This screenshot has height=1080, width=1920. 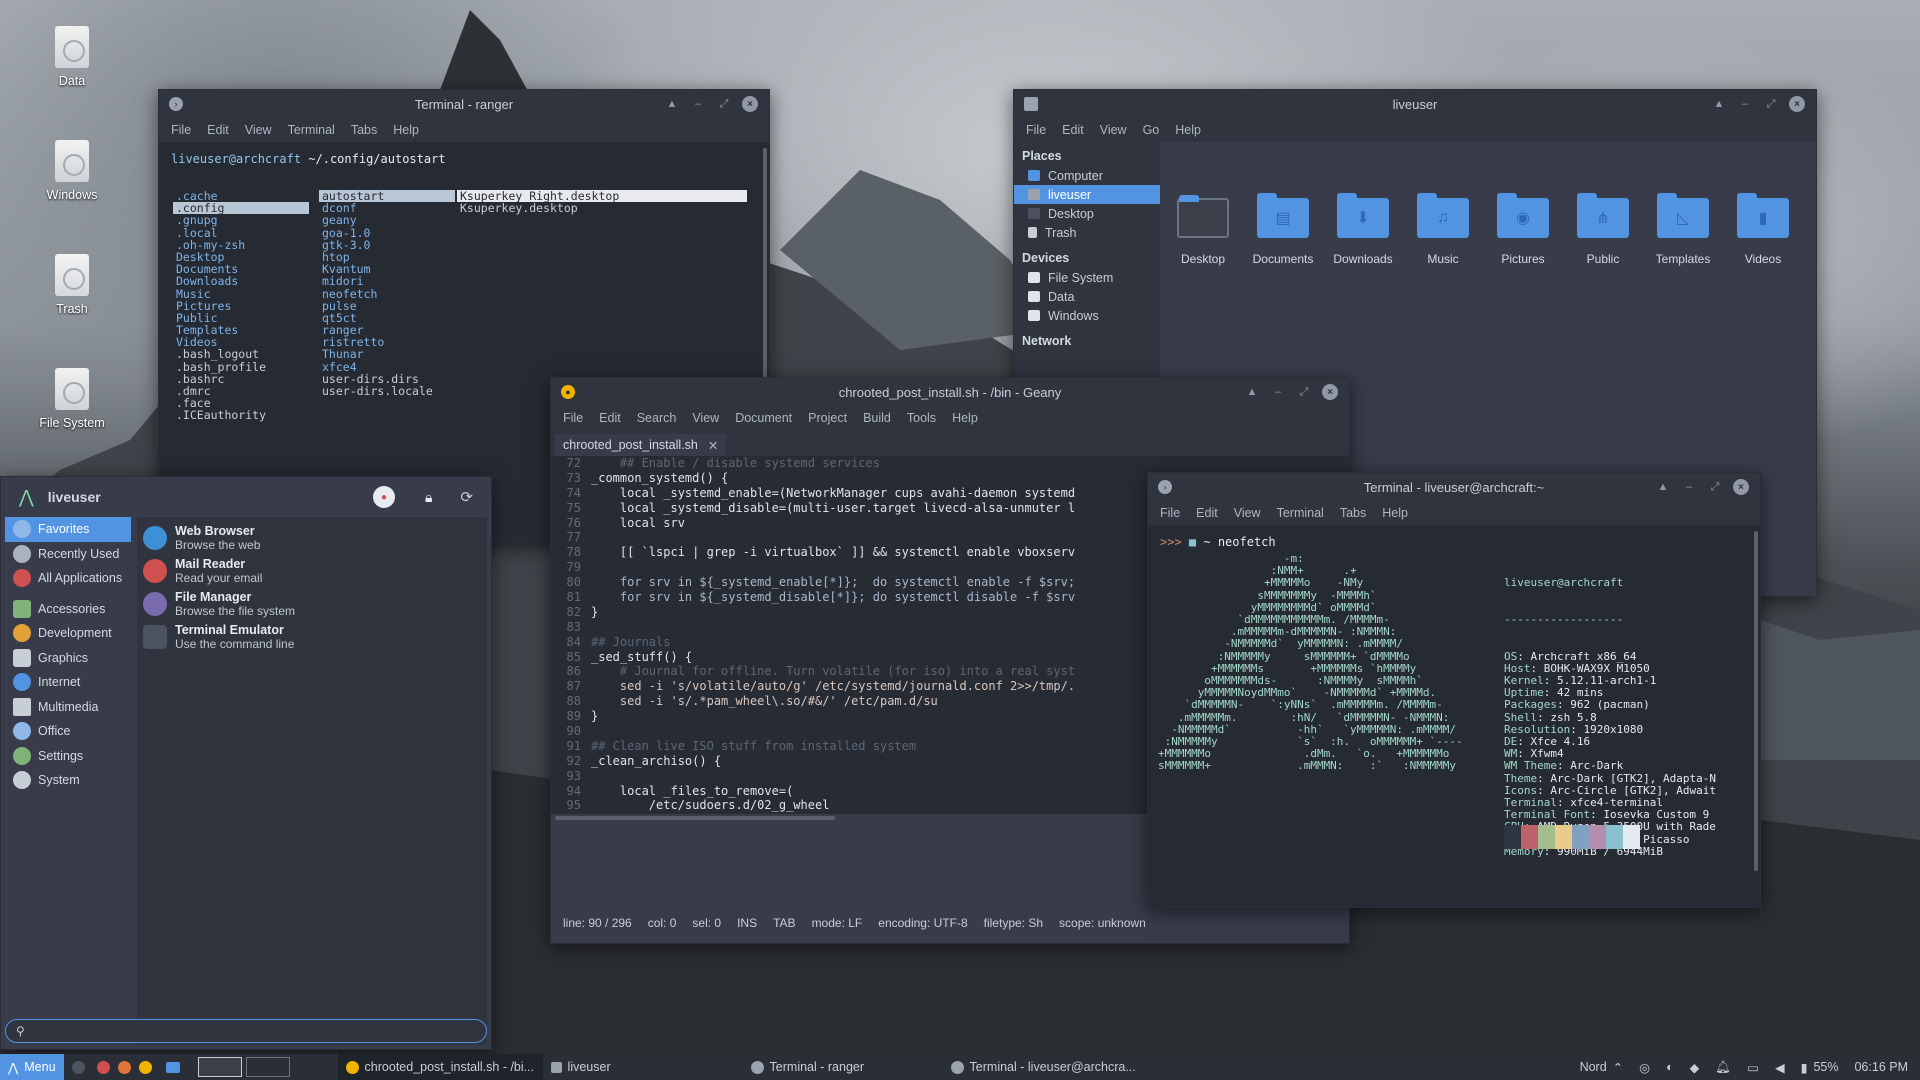 I want to click on app-file-manager: File Manager Browse the file system, so click(x=312, y=603).